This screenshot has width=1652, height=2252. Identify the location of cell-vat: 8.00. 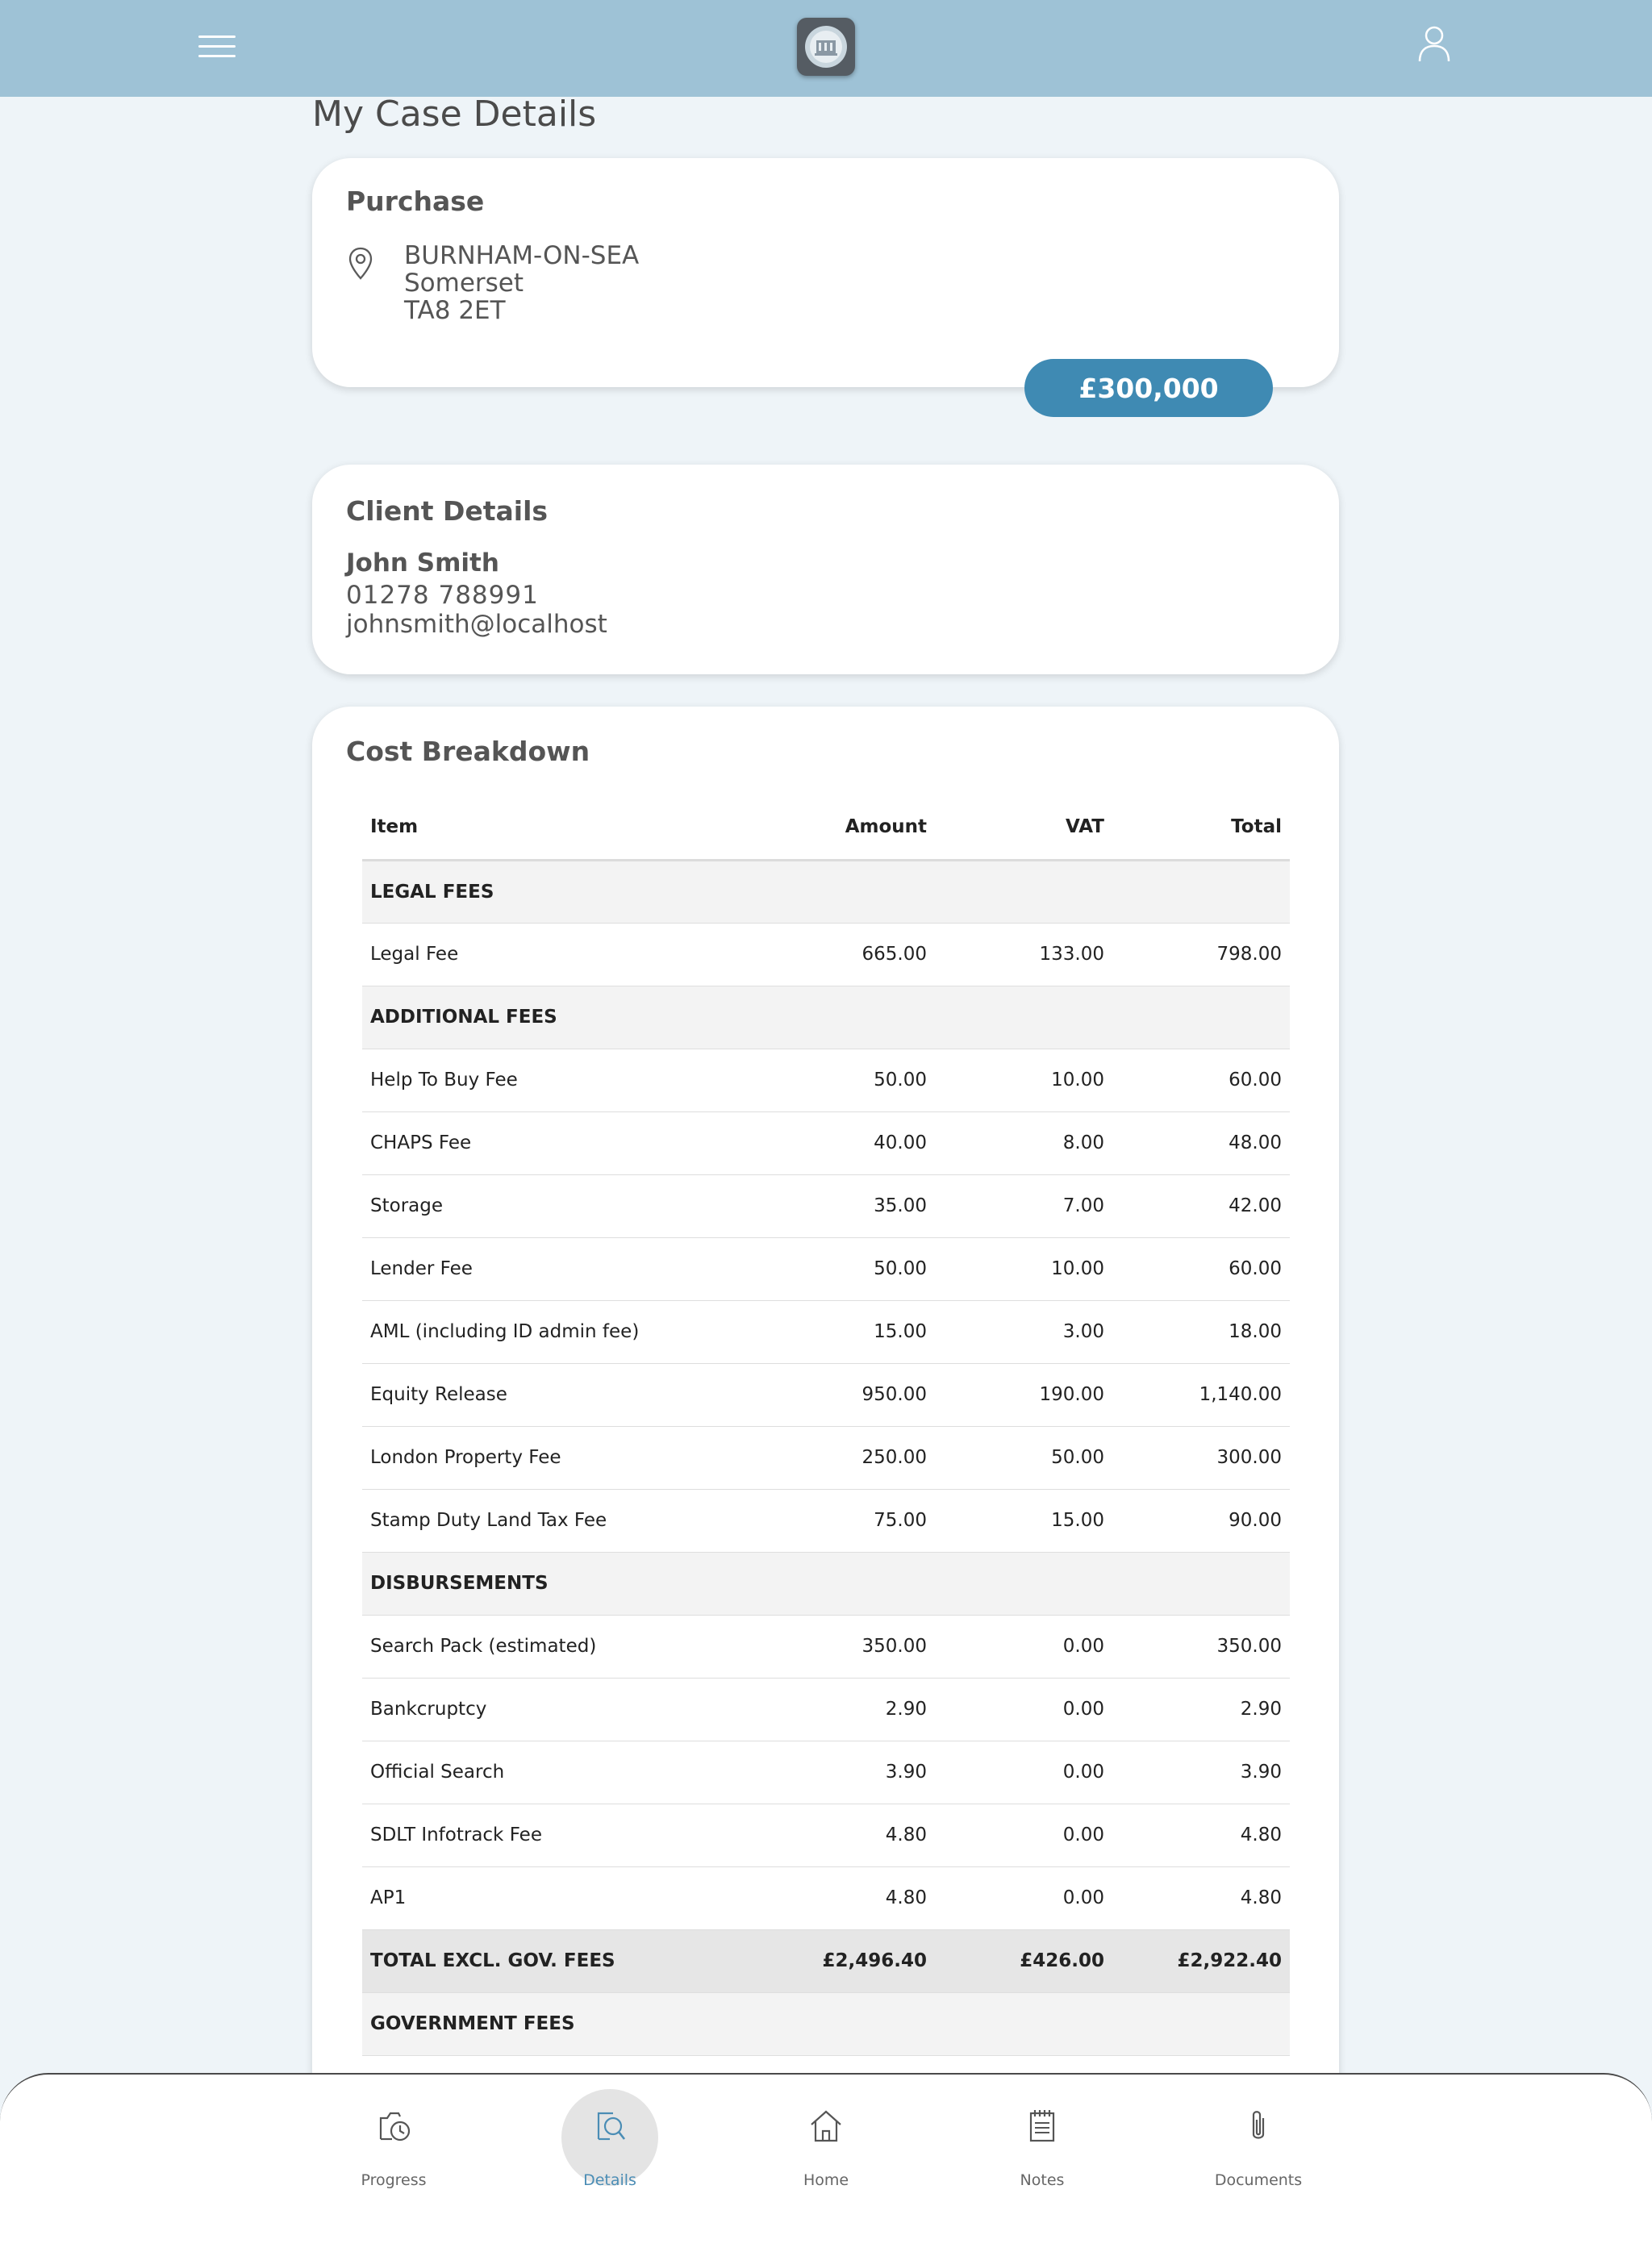
(1023, 1143).